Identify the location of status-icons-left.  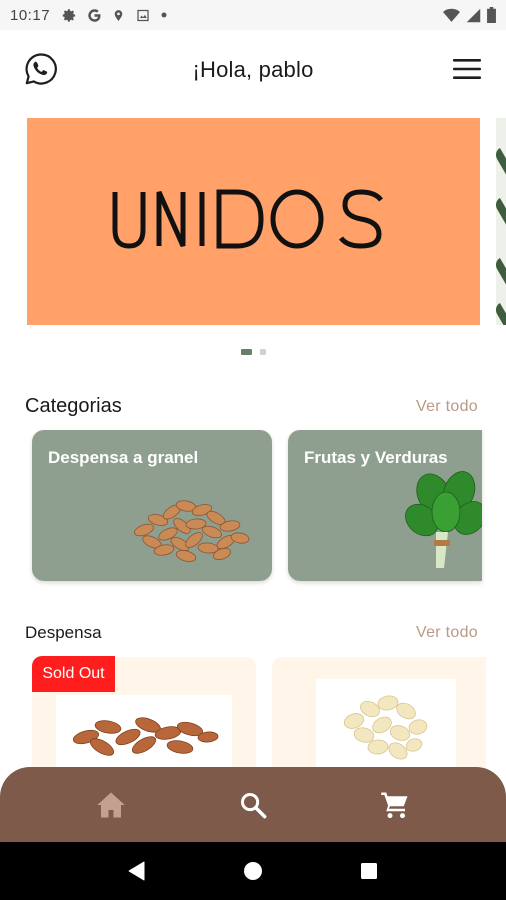
(114, 15).